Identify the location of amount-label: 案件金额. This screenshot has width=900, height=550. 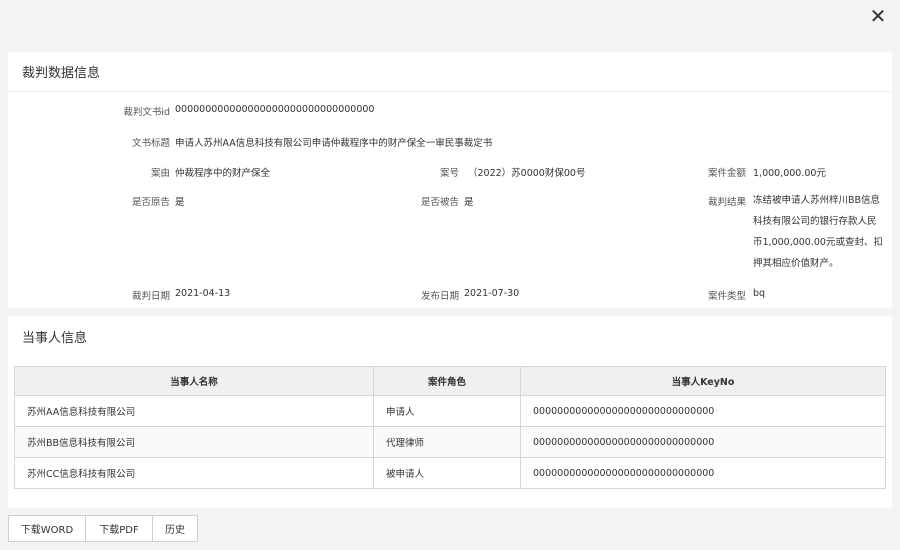
(726, 173).